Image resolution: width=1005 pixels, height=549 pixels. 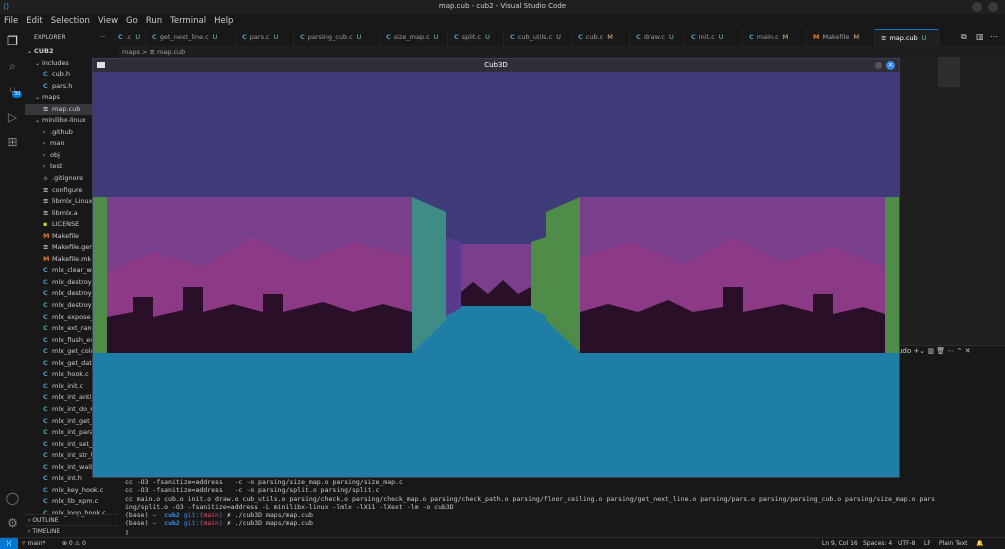 What do you see at coordinates (993, 7) in the screenshot?
I see `close-window-icon` at bounding box center [993, 7].